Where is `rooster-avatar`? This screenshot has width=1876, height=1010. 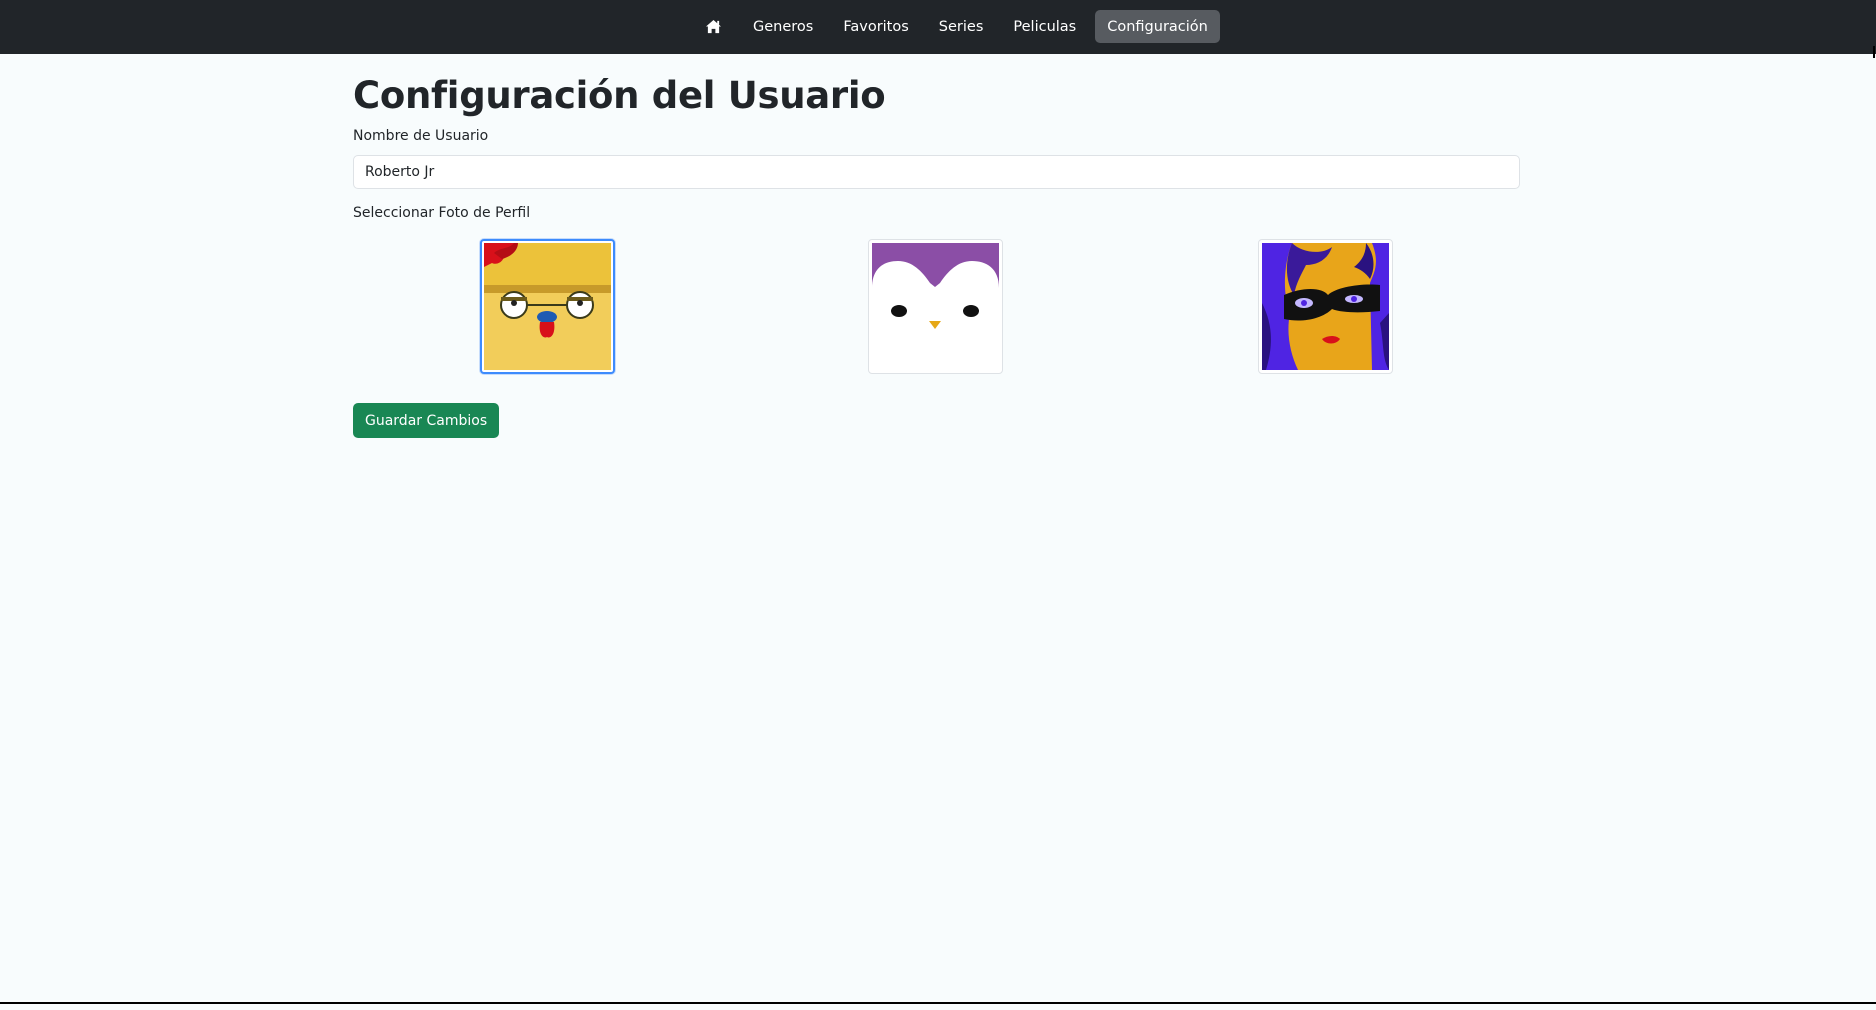 rooster-avatar is located at coordinates (547, 306).